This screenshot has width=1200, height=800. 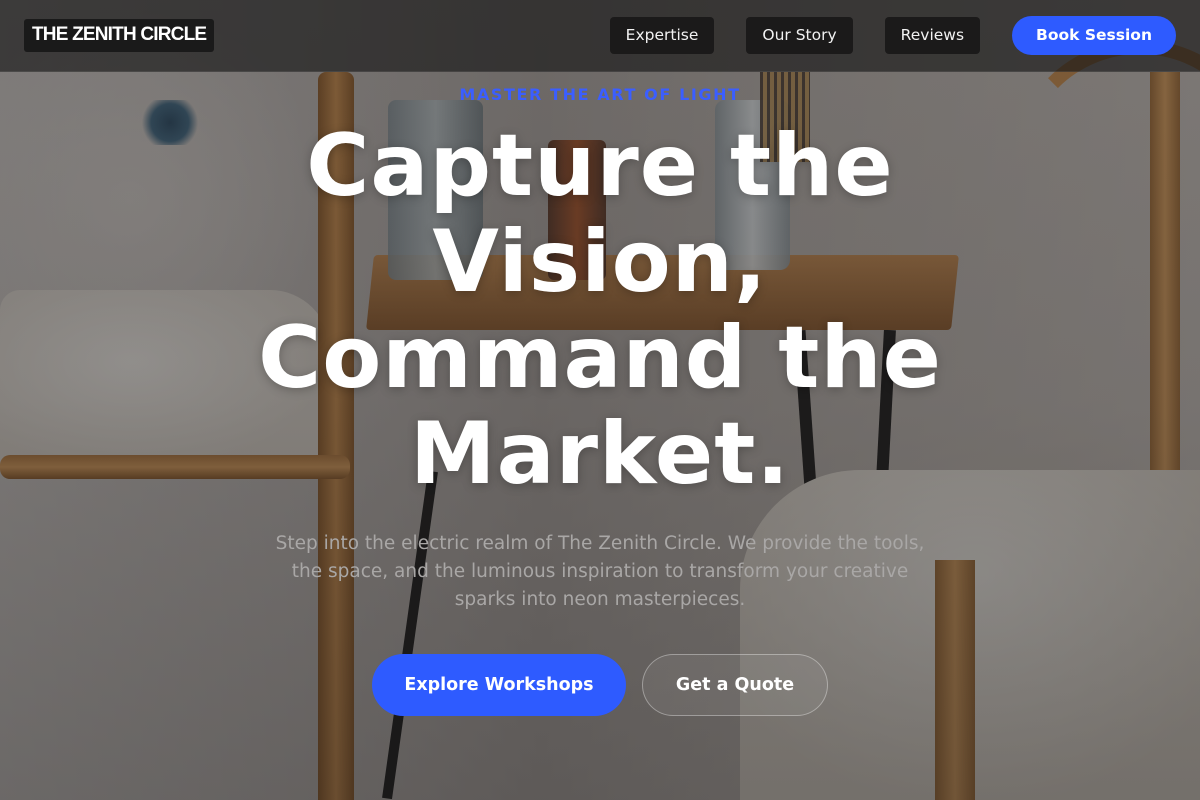 What do you see at coordinates (600, 94) in the screenshot?
I see `hero-eyebrow: MASTER THE ART OF LIGHT` at bounding box center [600, 94].